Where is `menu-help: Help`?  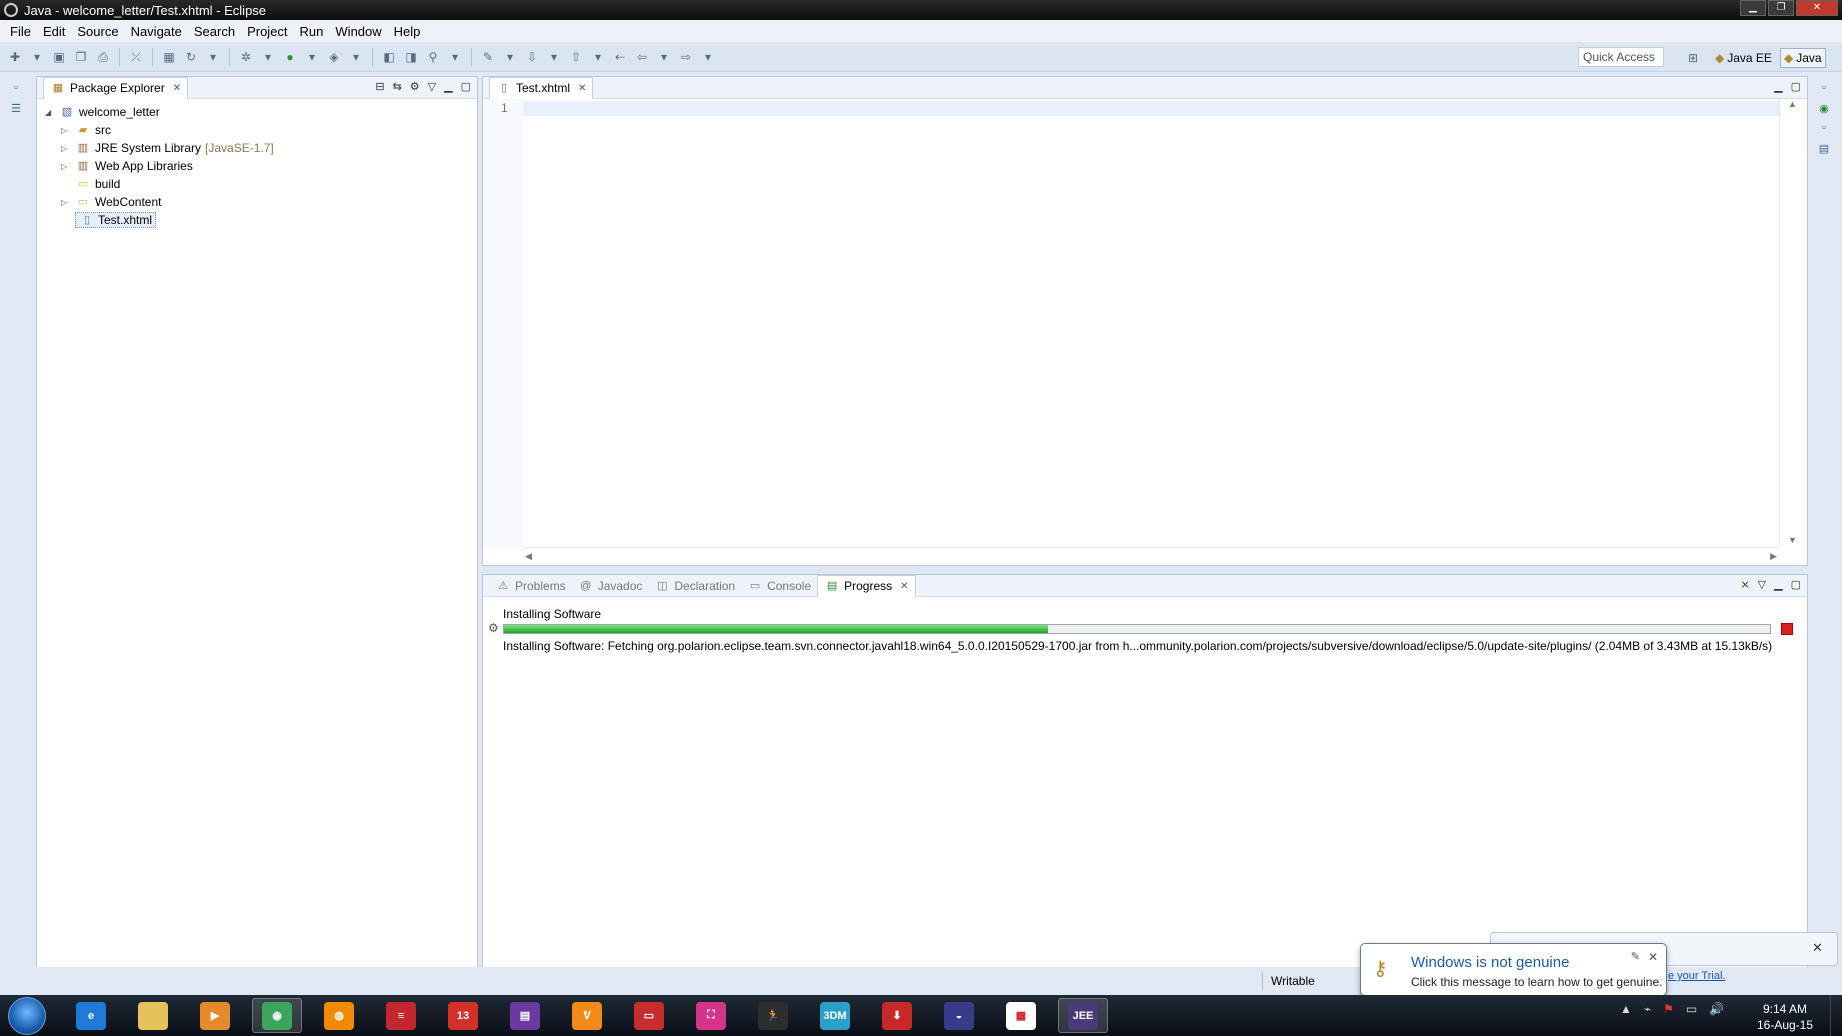 menu-help: Help is located at coordinates (407, 31).